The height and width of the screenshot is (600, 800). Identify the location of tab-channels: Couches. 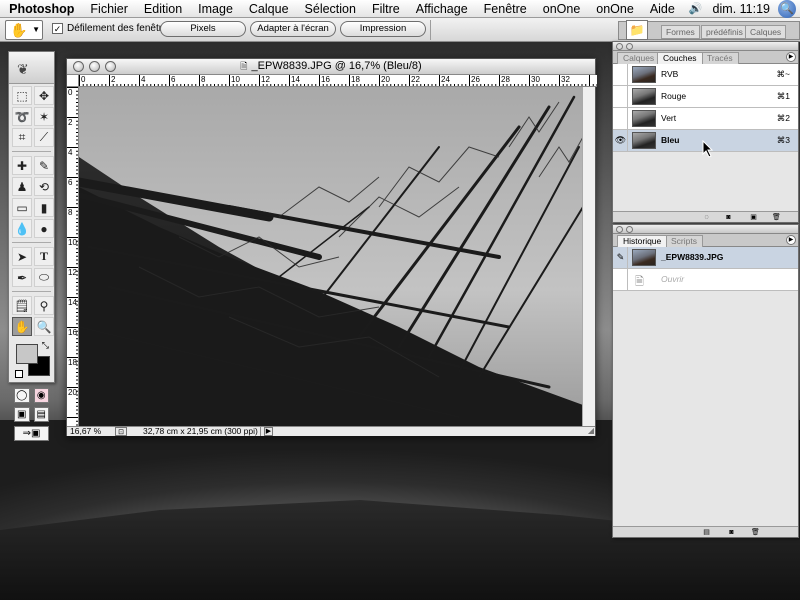
(680, 58).